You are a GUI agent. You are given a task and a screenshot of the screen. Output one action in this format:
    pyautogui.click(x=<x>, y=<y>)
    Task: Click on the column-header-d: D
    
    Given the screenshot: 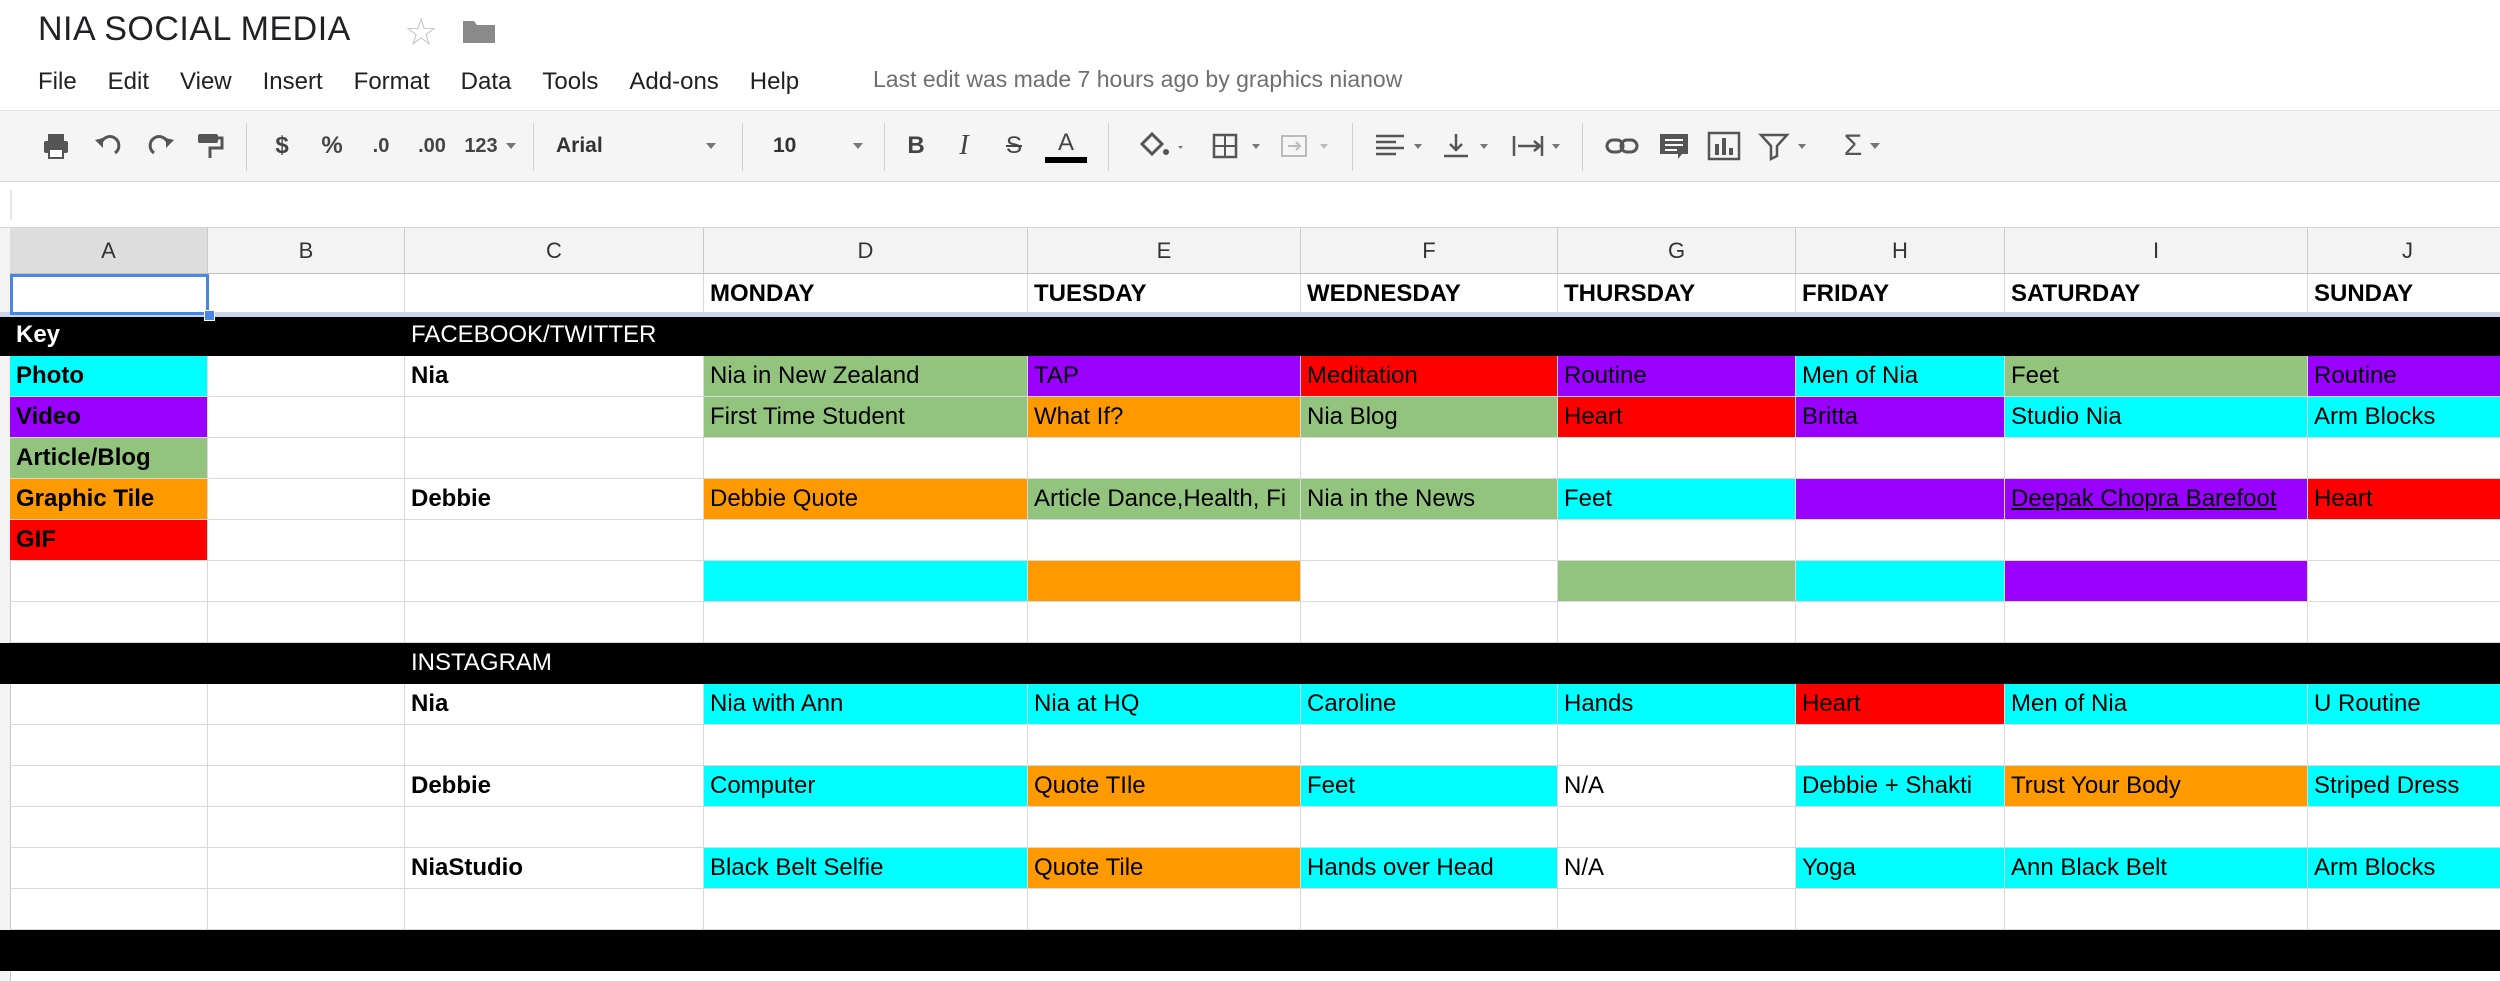 What is the action you would take?
    pyautogui.click(x=866, y=251)
    